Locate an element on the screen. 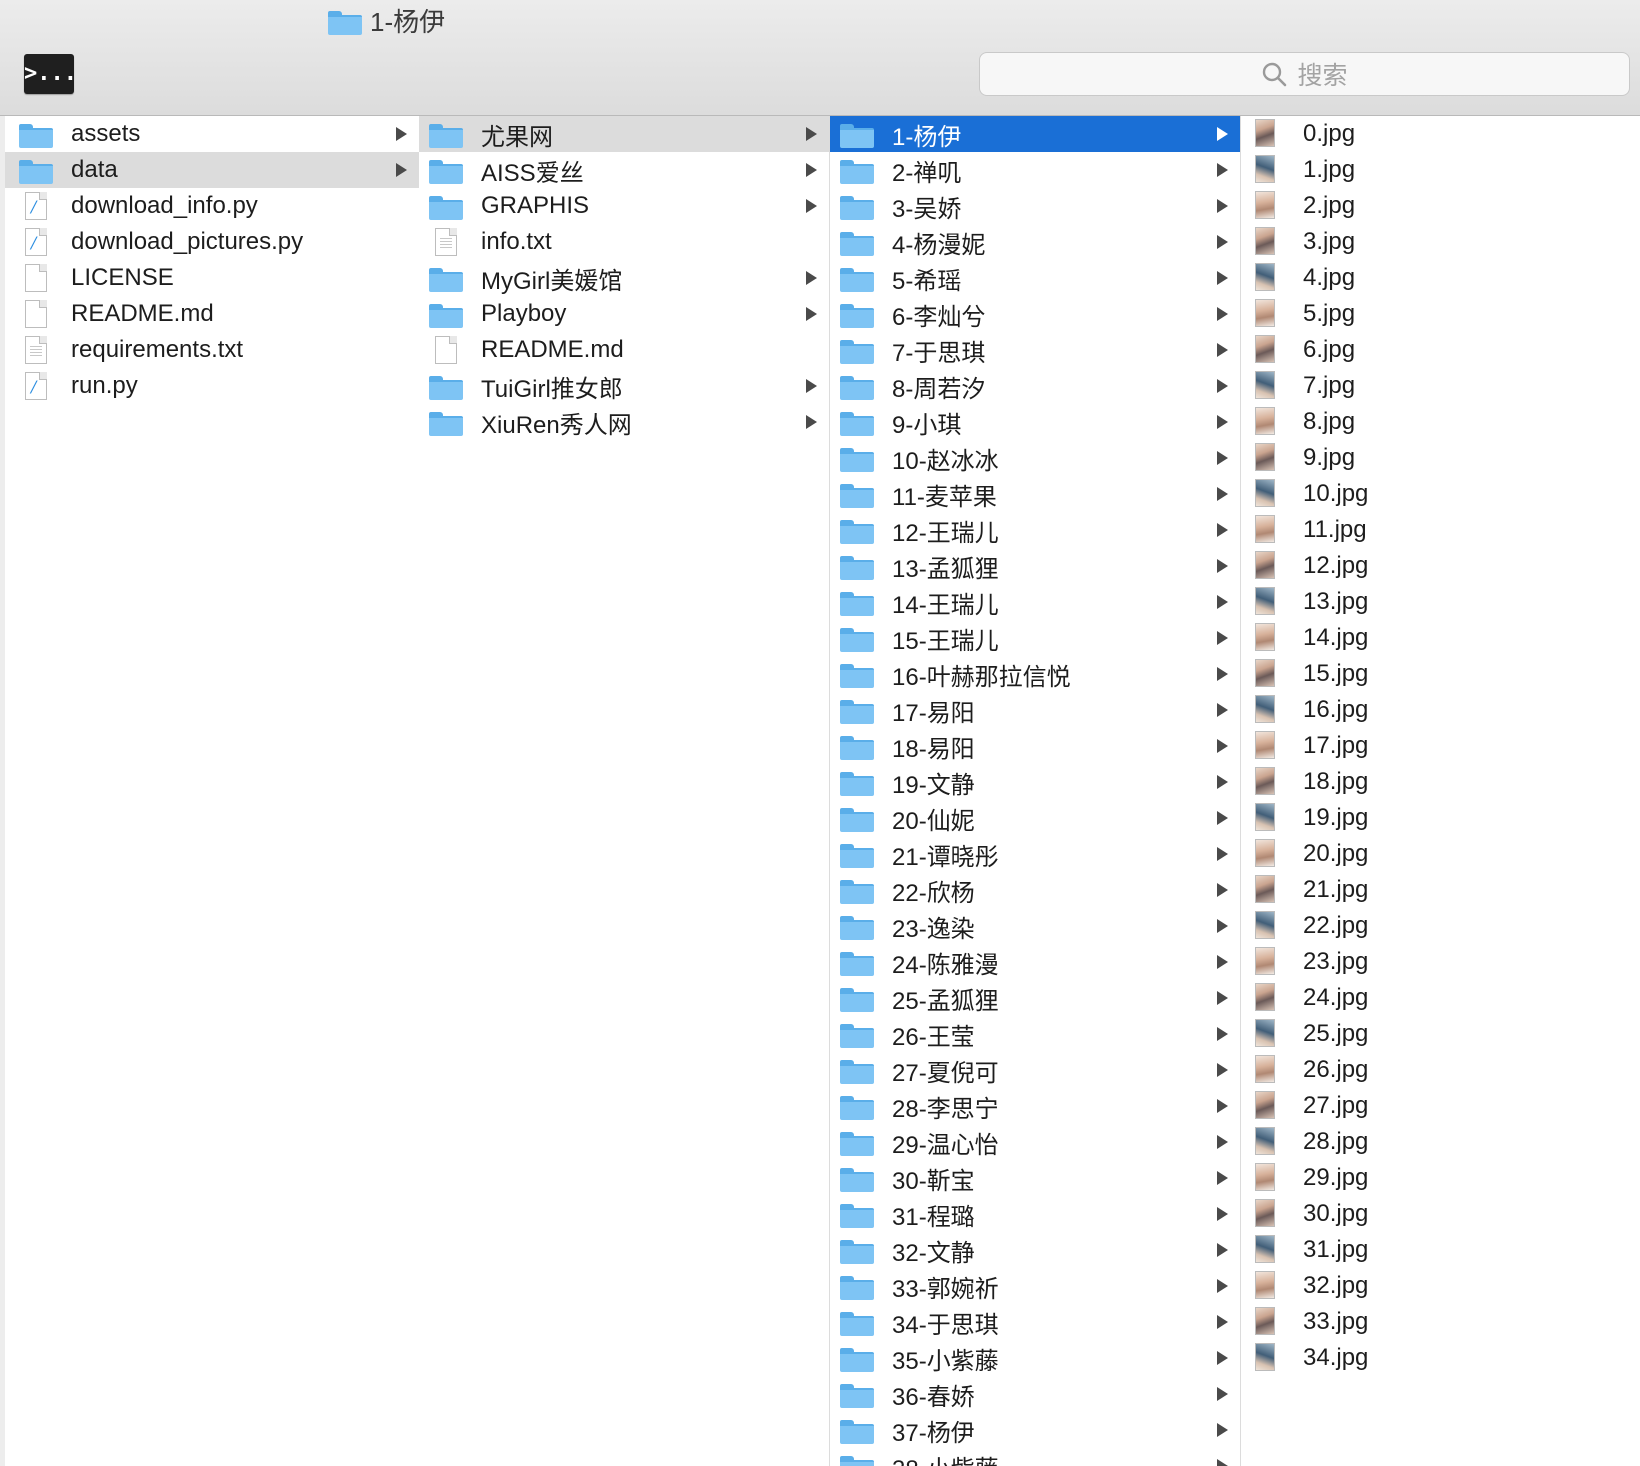 This screenshot has width=1640, height=1466. folder-row: 27-夏倪可 is located at coordinates (1035, 1070).